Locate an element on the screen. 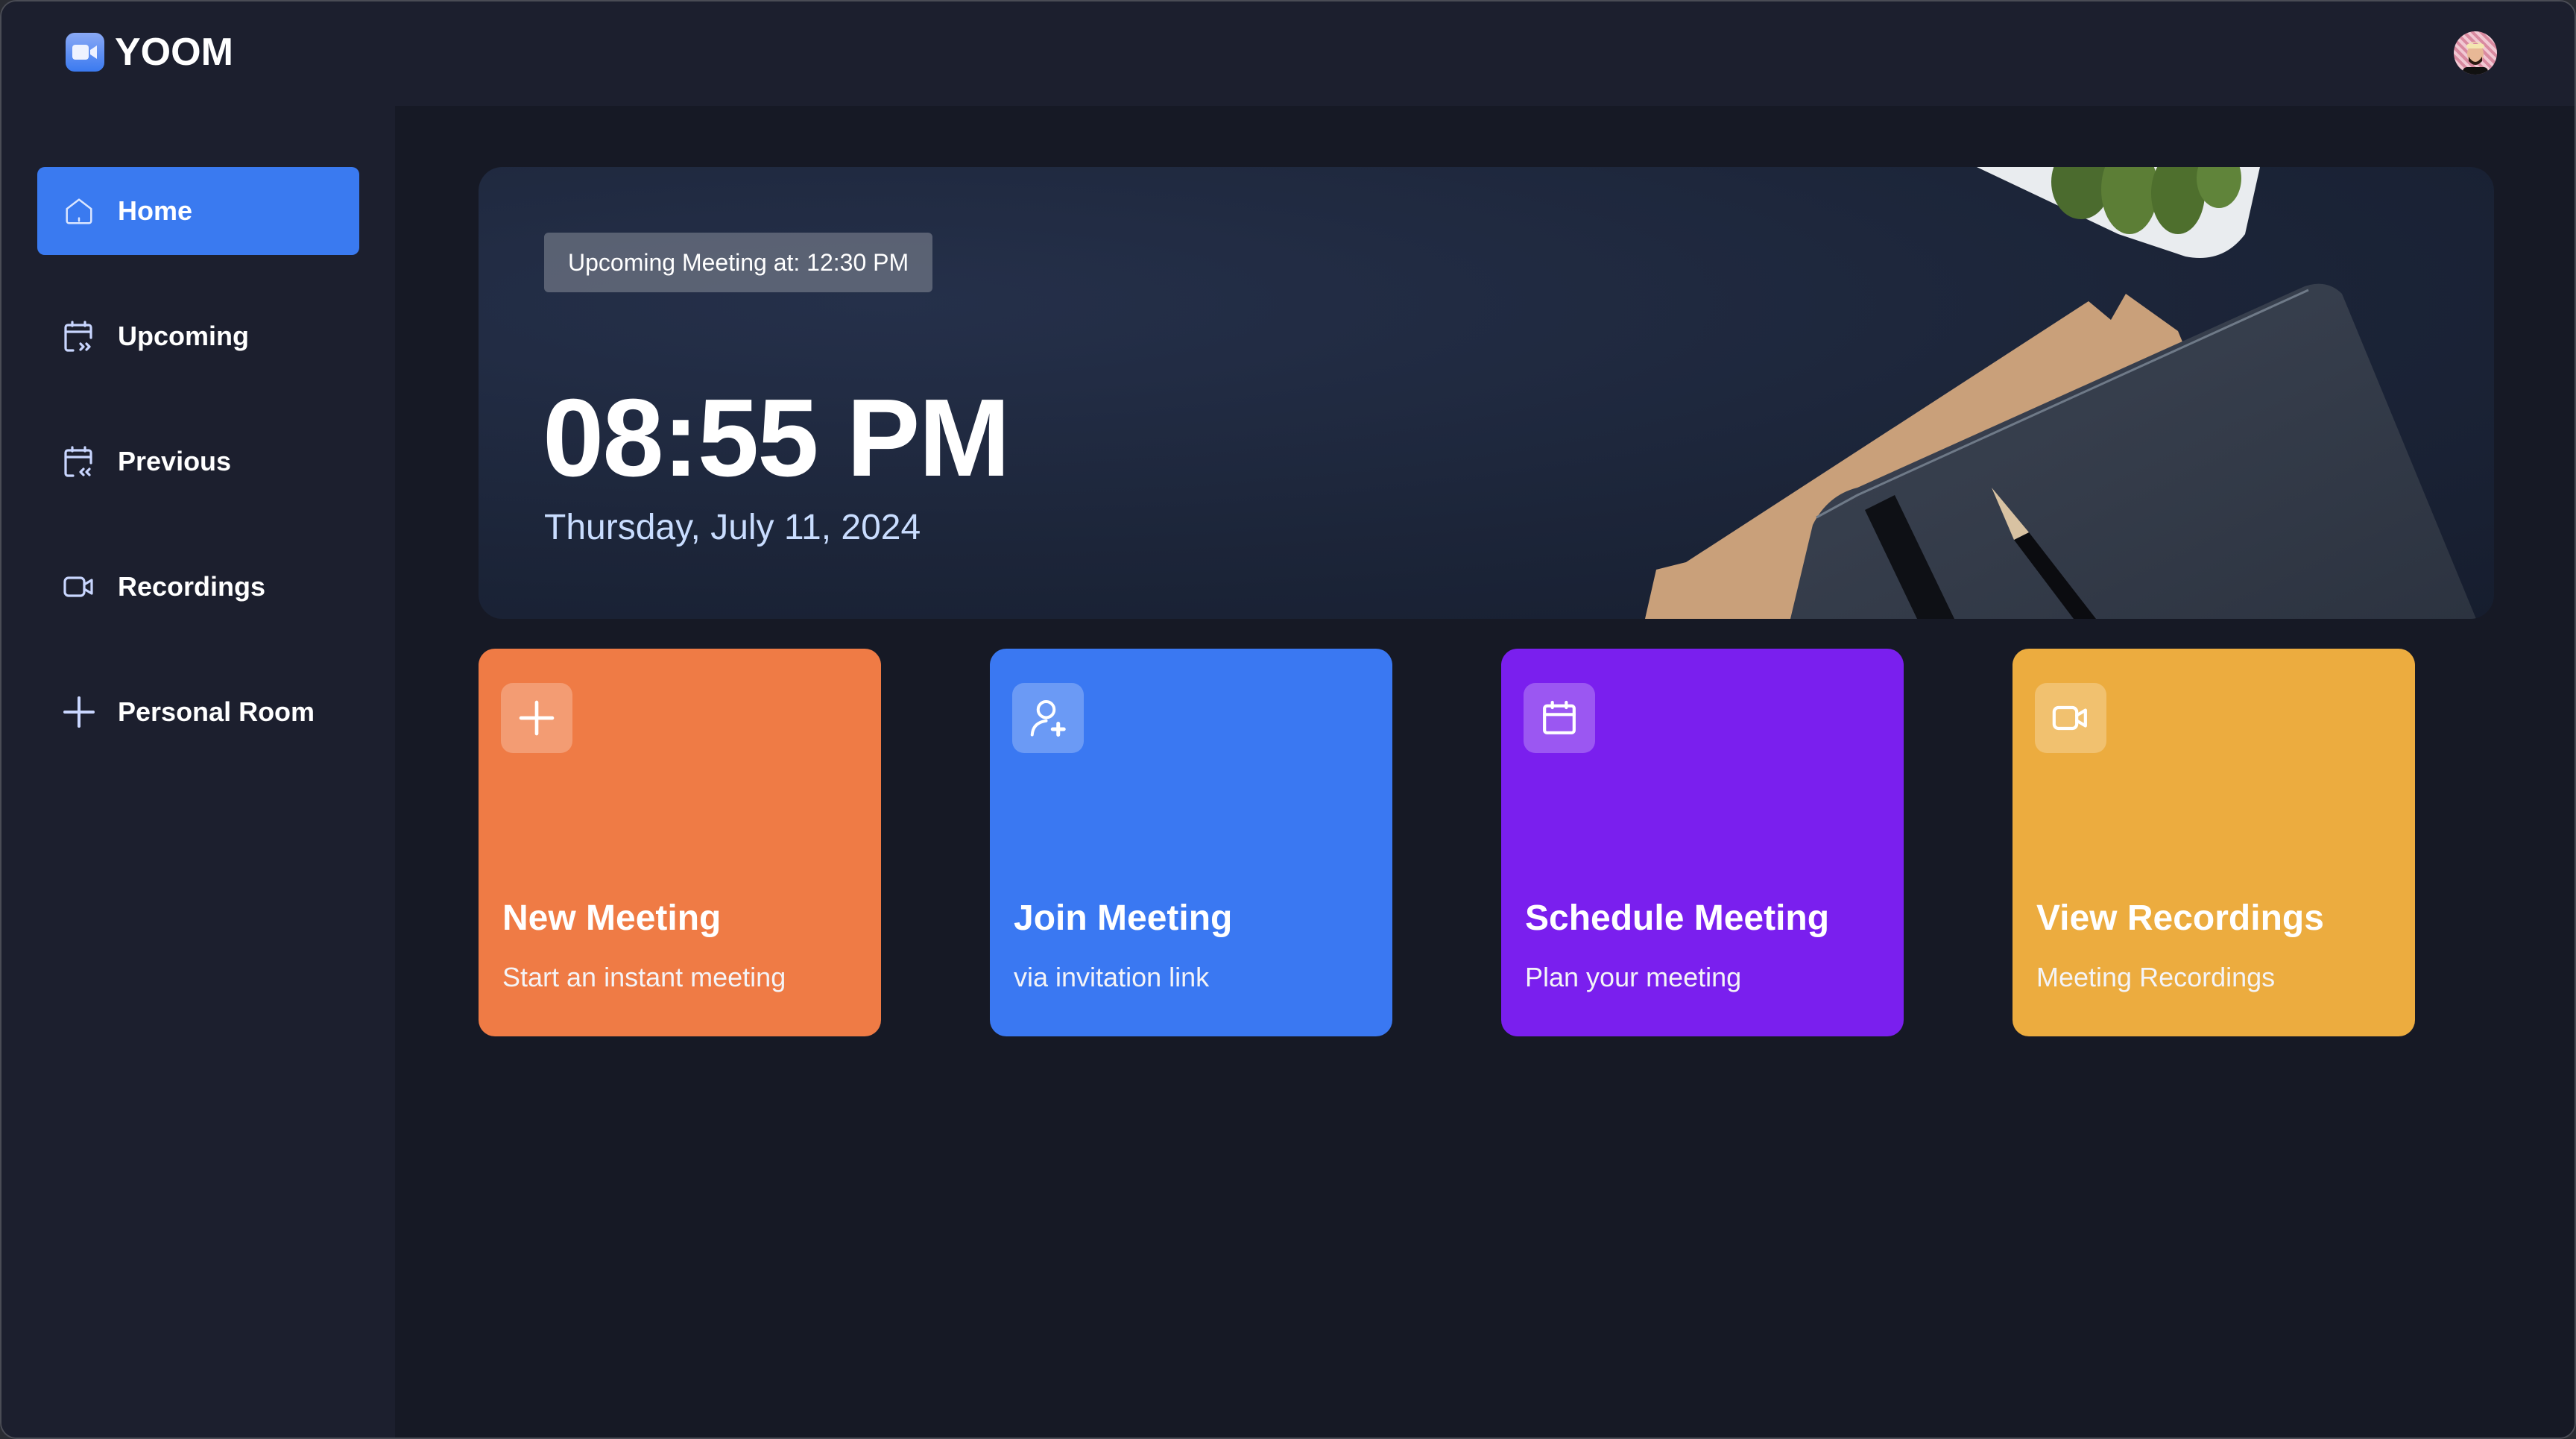  sidebar-item-recordings: Recordings is located at coordinates (198, 587).